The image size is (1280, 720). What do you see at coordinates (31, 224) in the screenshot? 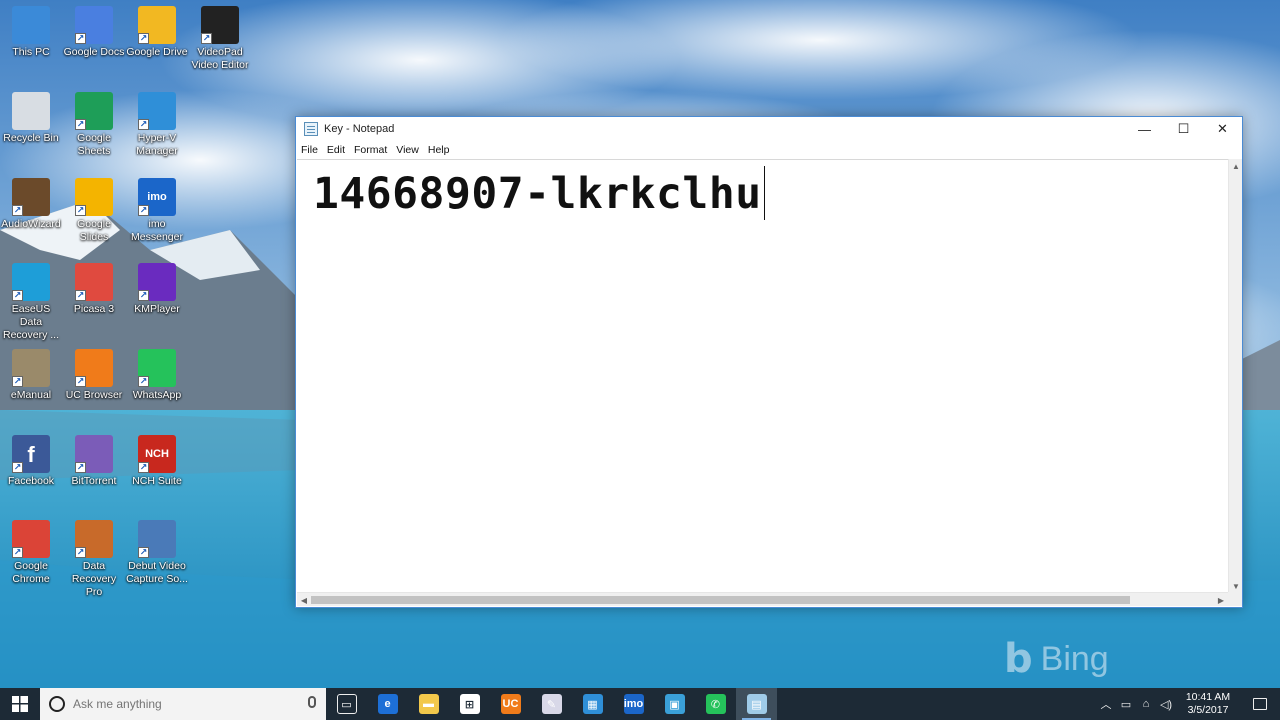
I see `desktop-shortcut-label: AudioWizard` at bounding box center [31, 224].